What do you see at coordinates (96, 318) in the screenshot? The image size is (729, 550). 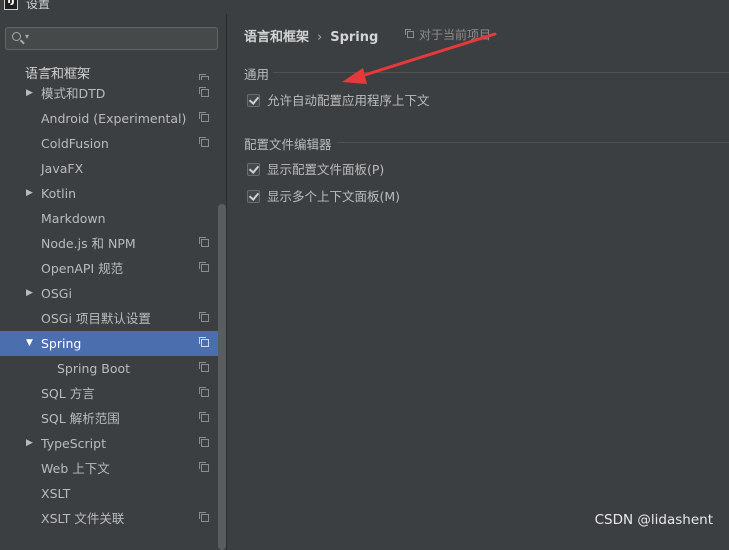 I see `sidebar-item-label: OSGi 项目默认设置` at bounding box center [96, 318].